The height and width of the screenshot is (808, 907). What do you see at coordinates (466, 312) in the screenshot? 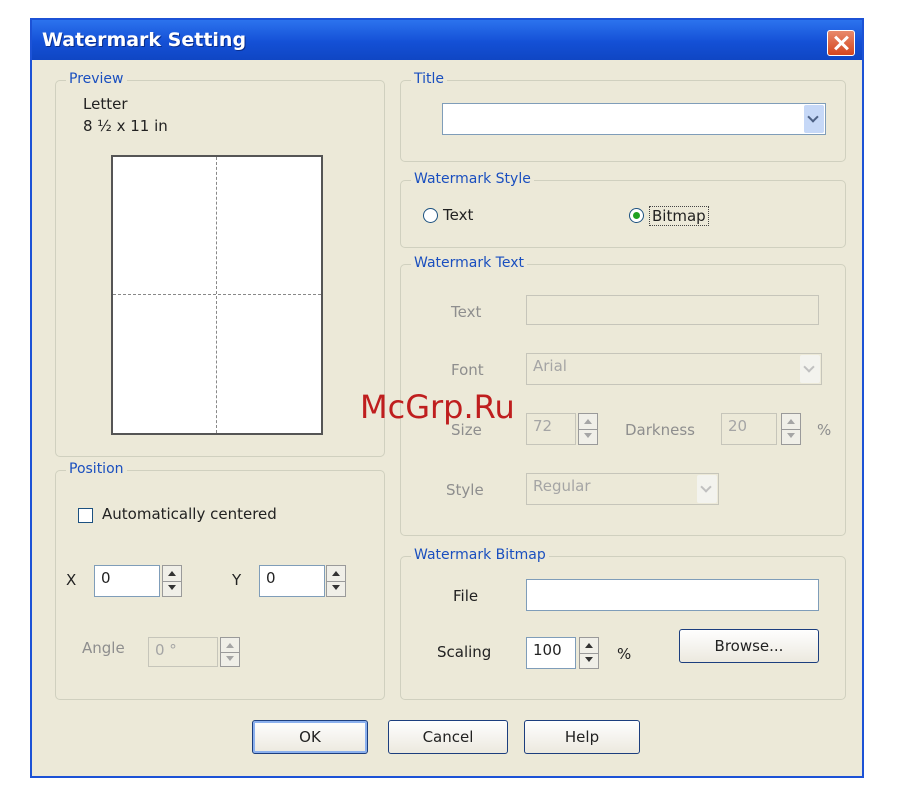
I see `text-label: Text` at bounding box center [466, 312].